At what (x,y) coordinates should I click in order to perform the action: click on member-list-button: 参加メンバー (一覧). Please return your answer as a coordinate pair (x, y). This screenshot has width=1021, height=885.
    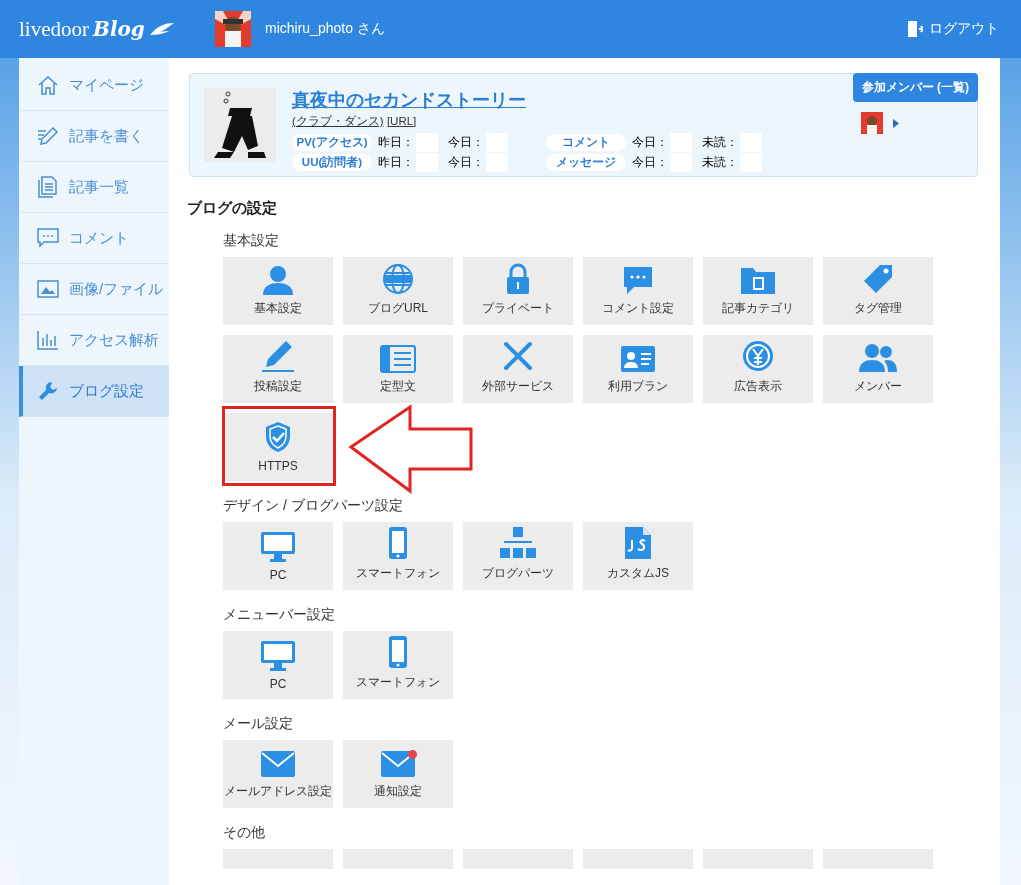
    Looking at the image, I should click on (915, 87).